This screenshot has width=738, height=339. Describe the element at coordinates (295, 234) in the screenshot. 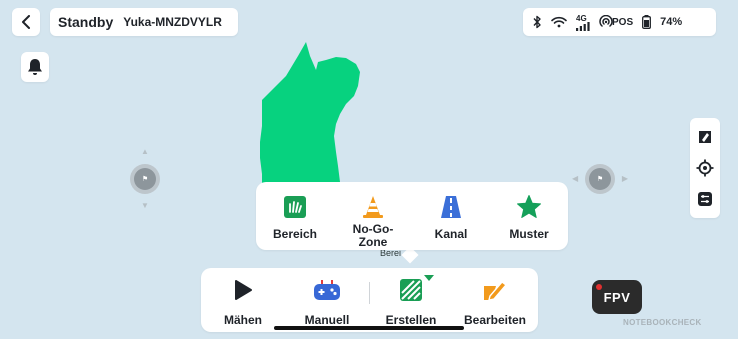

I see `create-area-label: Bereich` at that location.